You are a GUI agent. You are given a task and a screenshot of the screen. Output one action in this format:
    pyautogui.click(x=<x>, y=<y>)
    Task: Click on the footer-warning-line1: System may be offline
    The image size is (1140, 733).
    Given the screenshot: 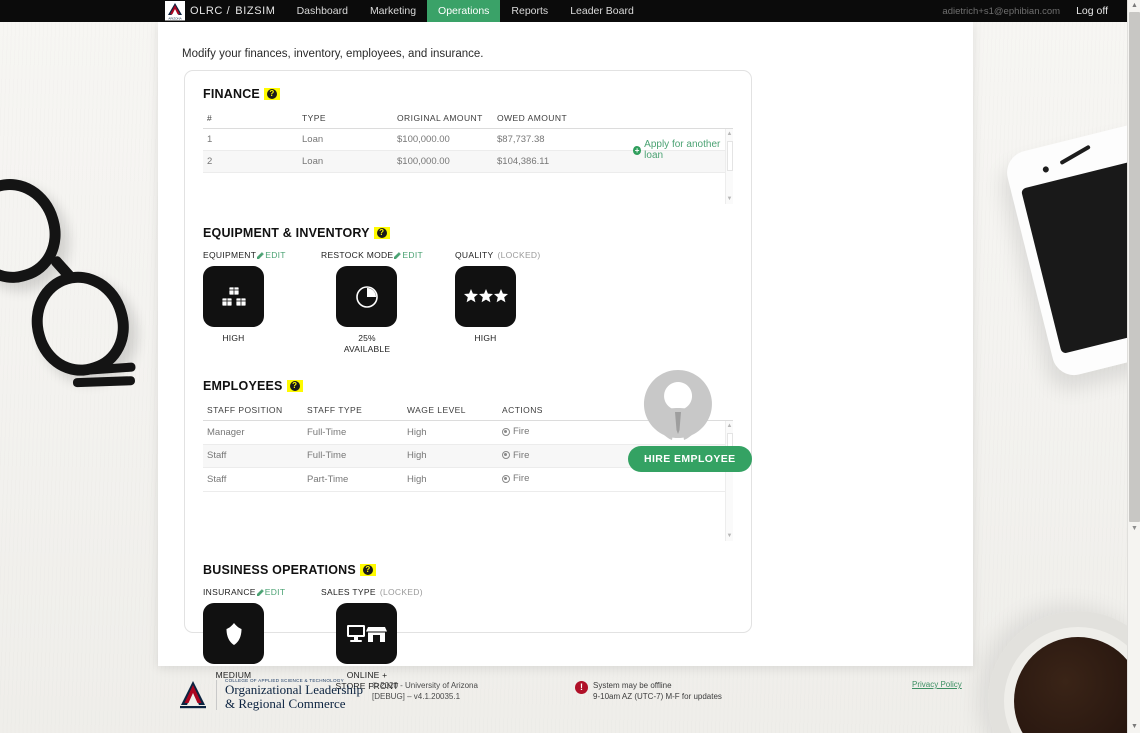 What is the action you would take?
    pyautogui.click(x=632, y=685)
    